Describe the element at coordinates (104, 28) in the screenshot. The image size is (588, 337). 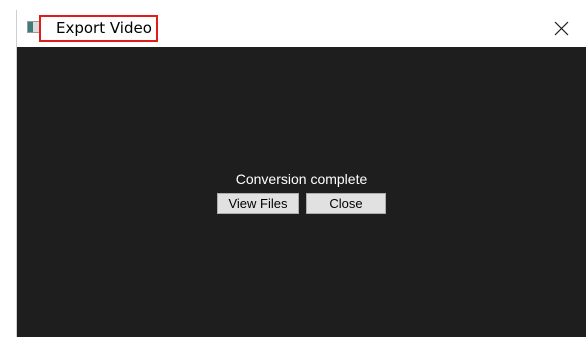
I see `window-title: Export Video` at that location.